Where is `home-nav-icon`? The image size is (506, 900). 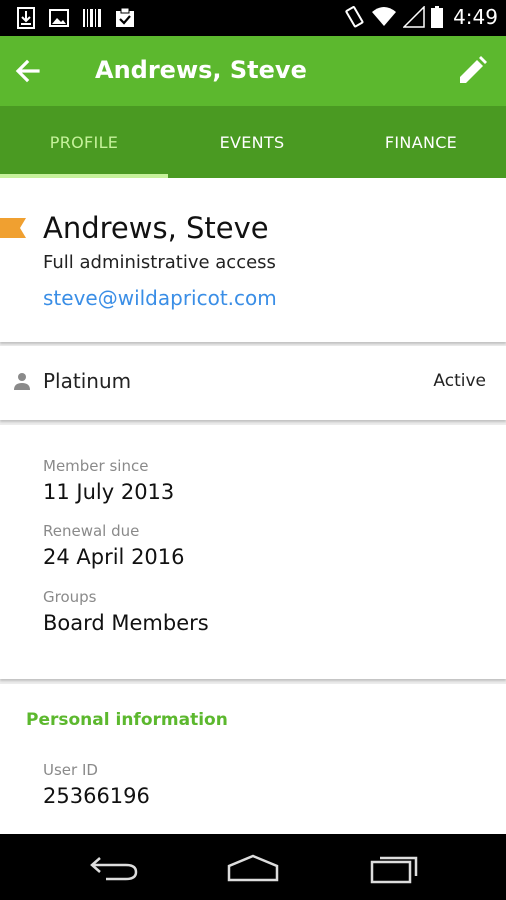 home-nav-icon is located at coordinates (253, 868).